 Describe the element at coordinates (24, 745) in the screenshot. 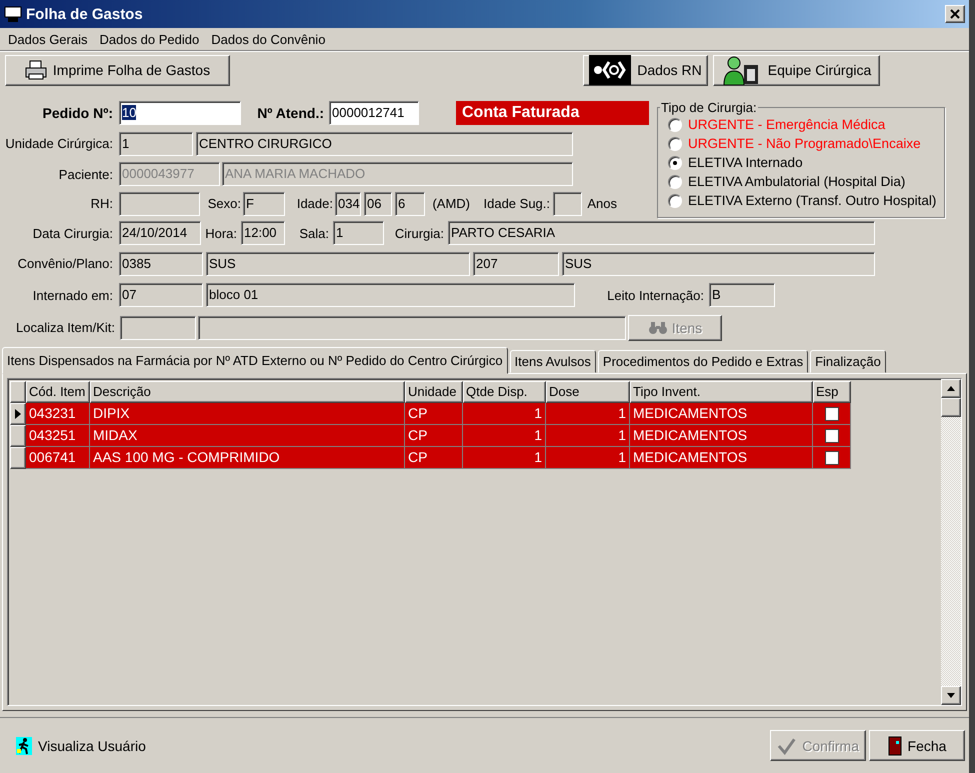

I see `running-figure-icon` at that location.